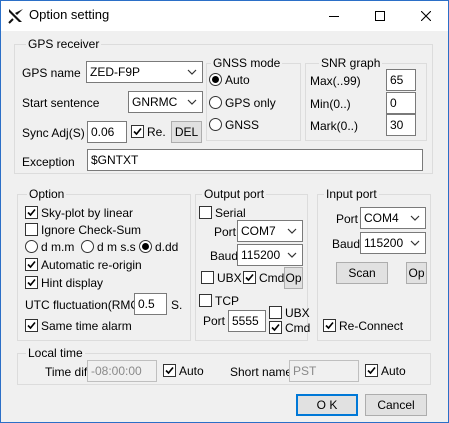 This screenshot has width=449, height=423. I want to click on input-baud-select: 115200, so click(393, 243).